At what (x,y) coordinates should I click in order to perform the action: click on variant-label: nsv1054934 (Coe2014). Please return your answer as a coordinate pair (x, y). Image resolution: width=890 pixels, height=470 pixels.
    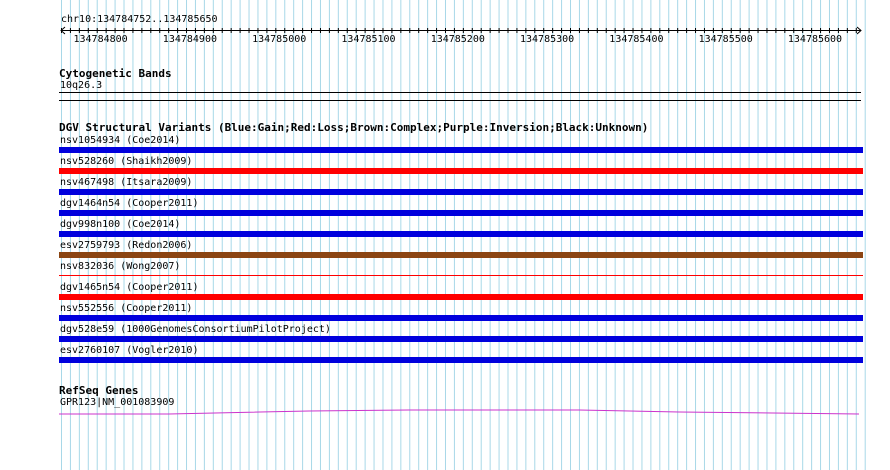
    Looking at the image, I should click on (120, 141).